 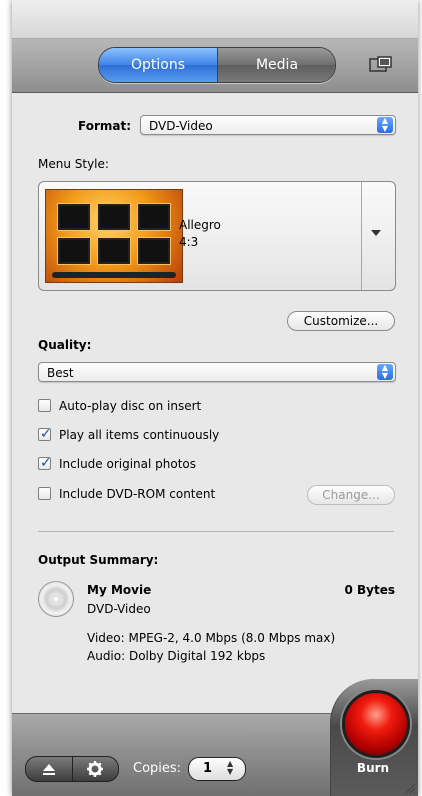 What do you see at coordinates (158, 65) in the screenshot?
I see `tab-options: Options` at bounding box center [158, 65].